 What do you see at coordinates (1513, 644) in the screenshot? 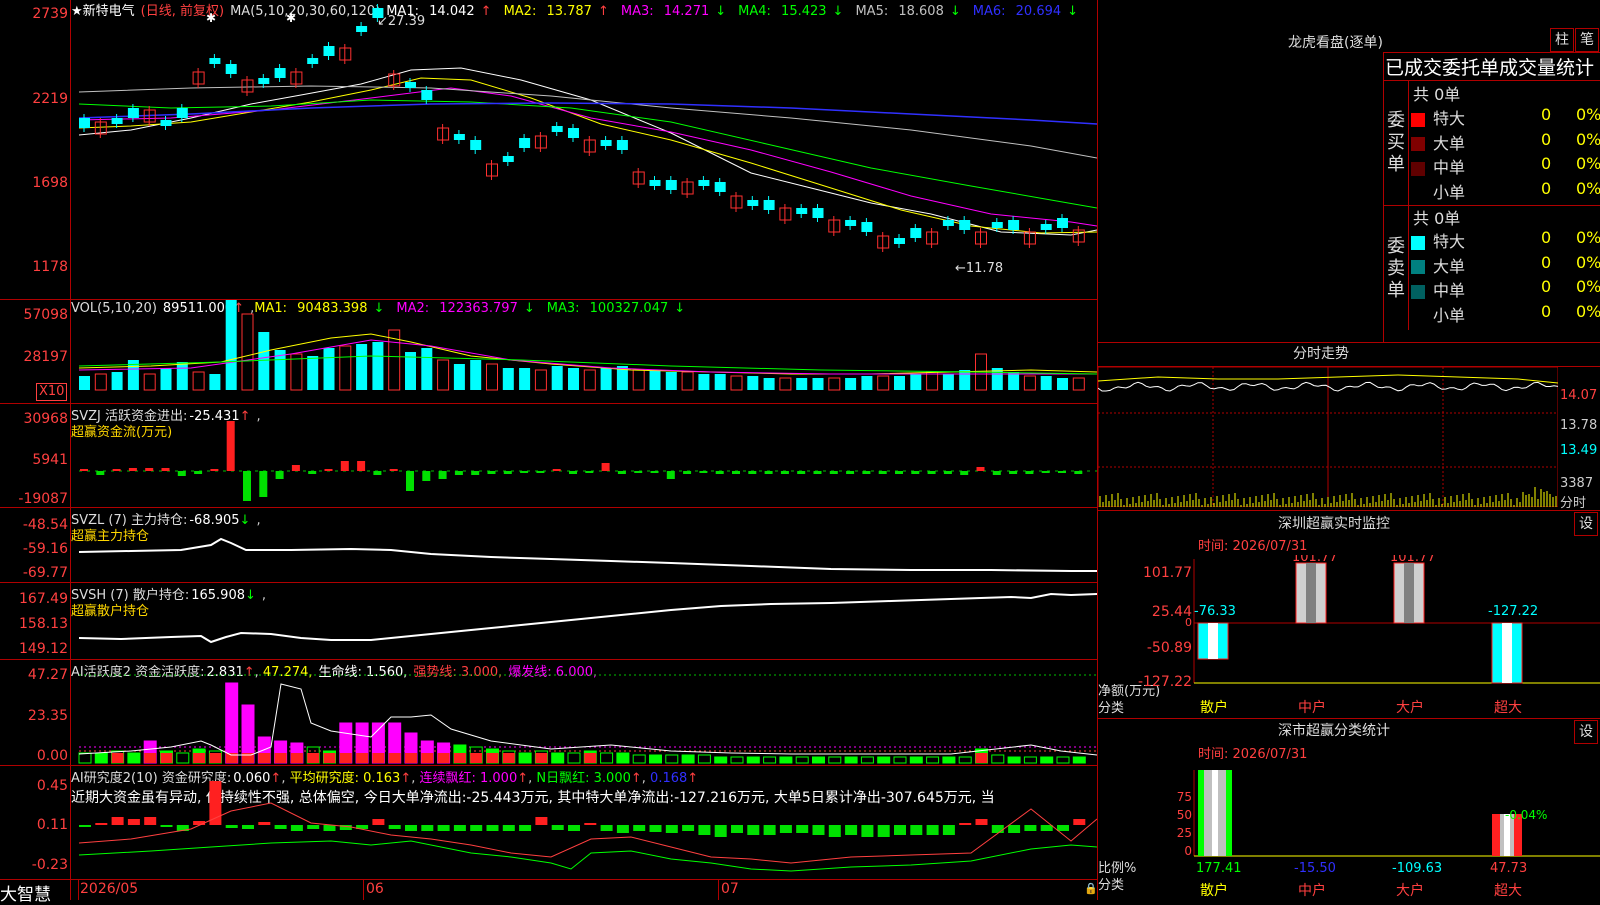
I see `sz-monitor-bar: -127.22` at bounding box center [1513, 644].